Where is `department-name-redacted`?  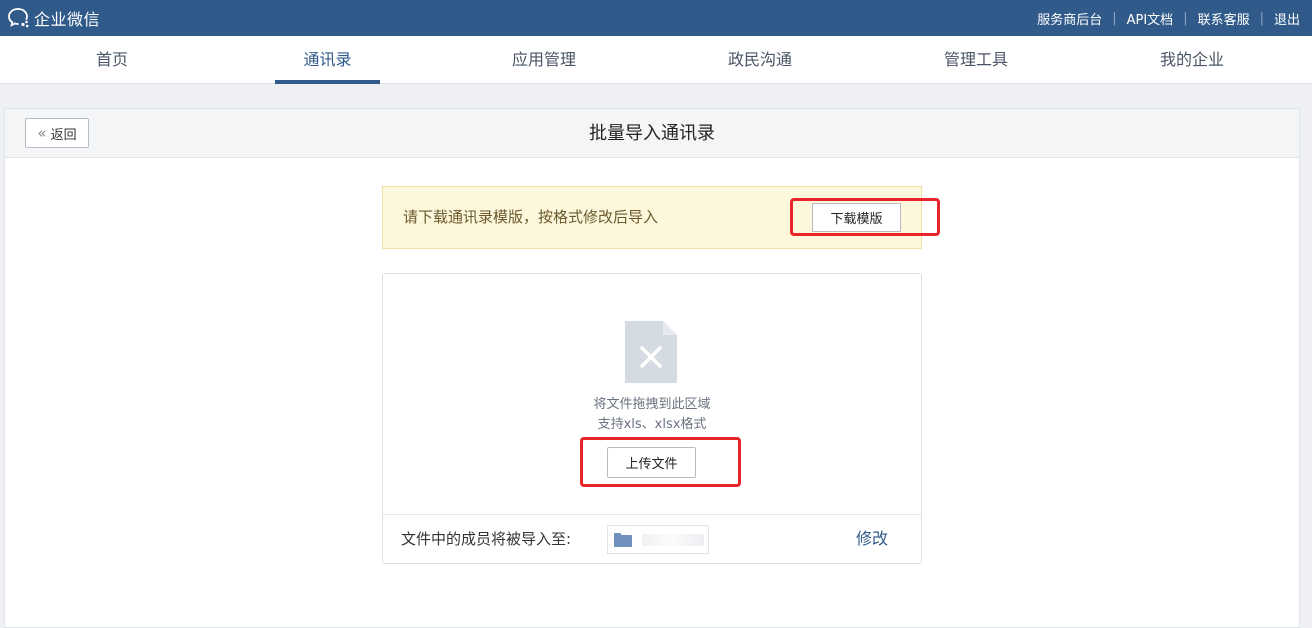
department-name-redacted is located at coordinates (673, 539).